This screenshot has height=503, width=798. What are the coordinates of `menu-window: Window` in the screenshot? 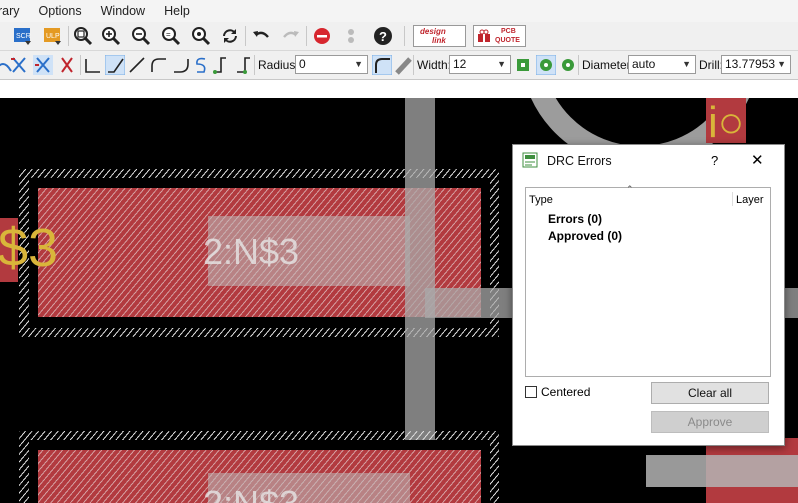 It's located at (123, 11).